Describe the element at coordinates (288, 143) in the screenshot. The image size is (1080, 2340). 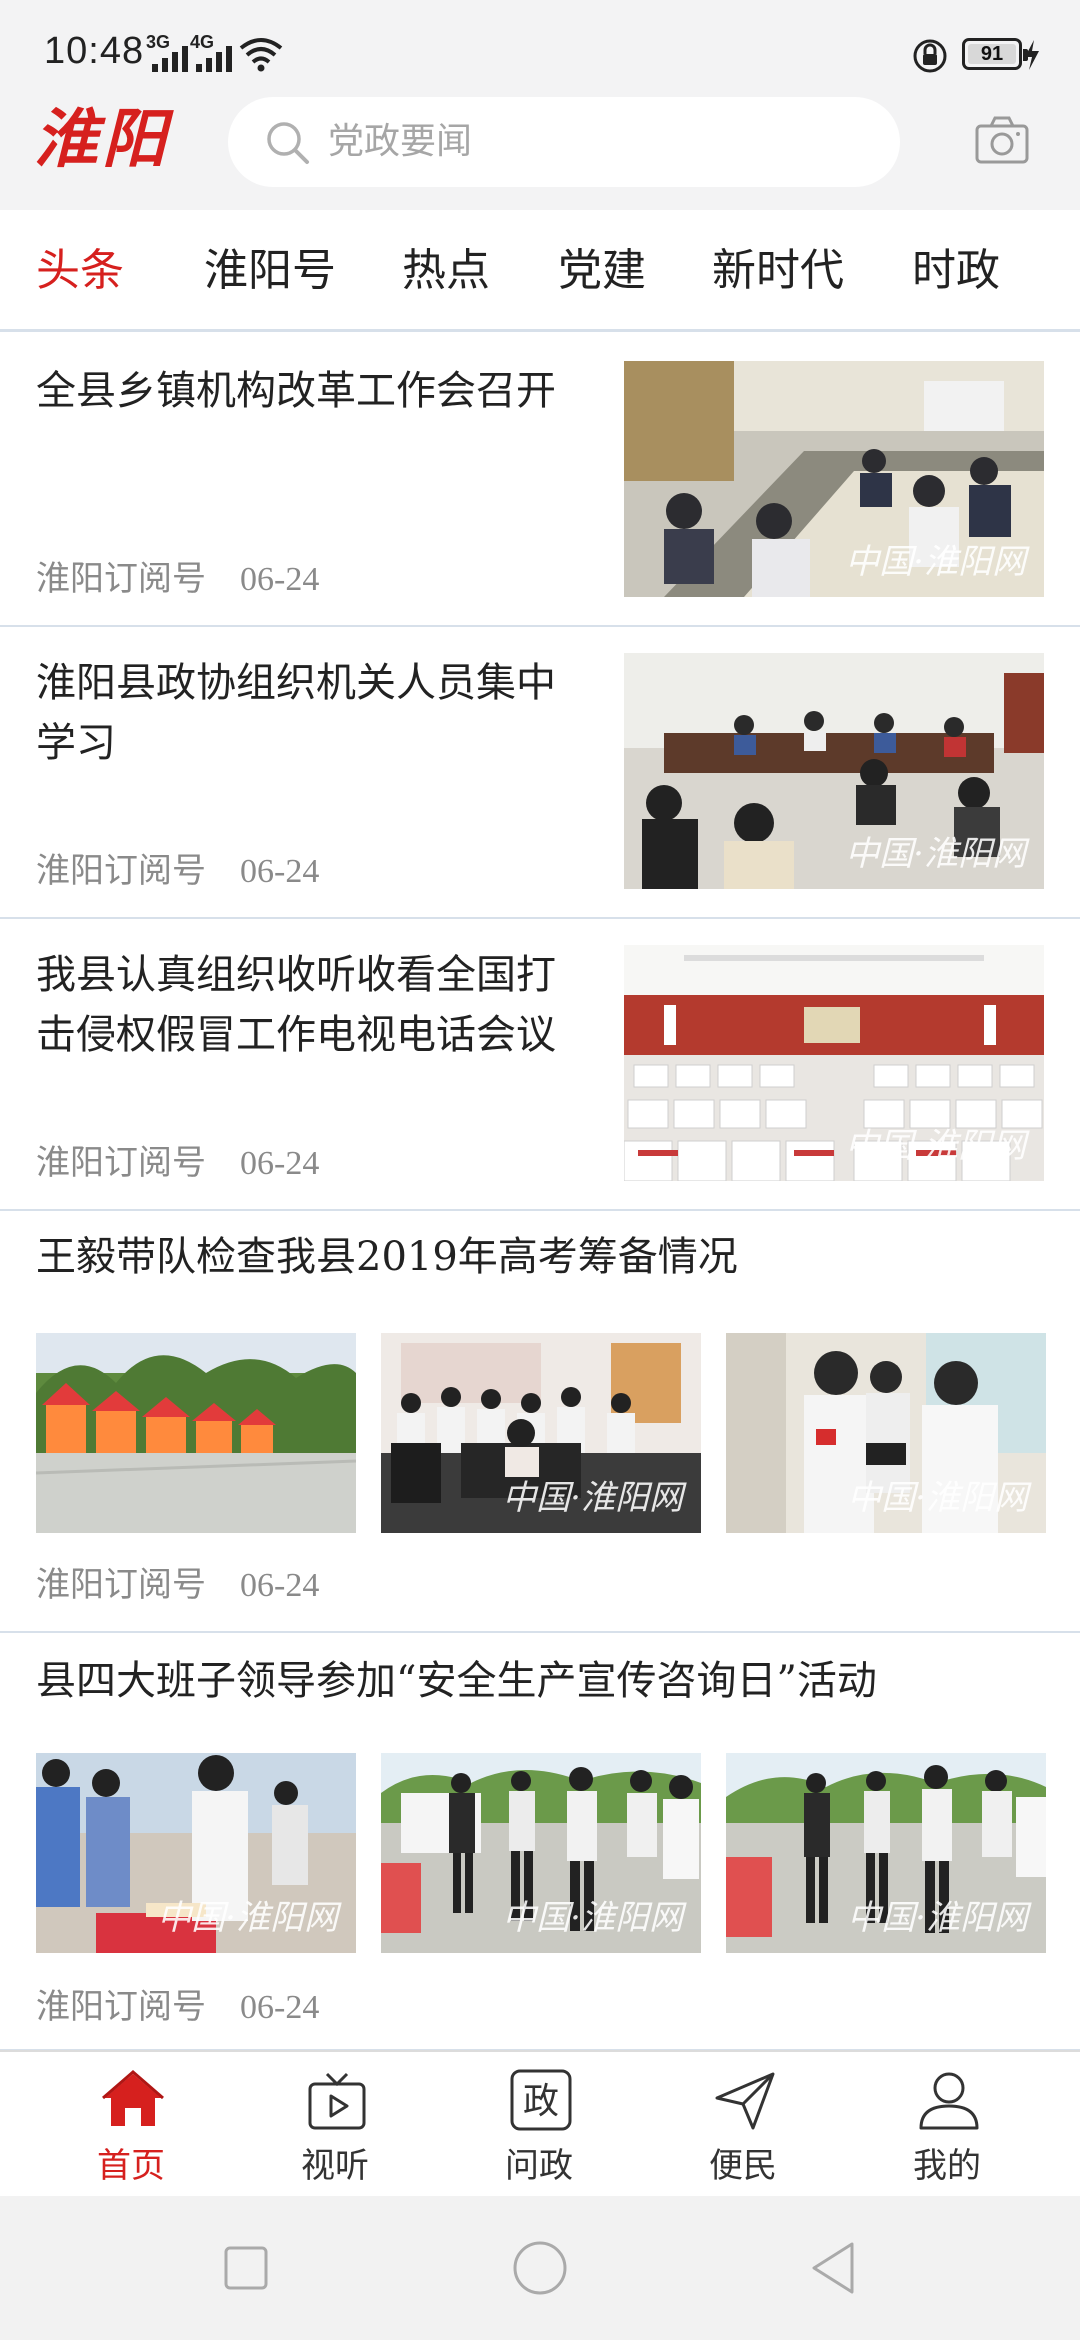
I see `search-icon` at that location.